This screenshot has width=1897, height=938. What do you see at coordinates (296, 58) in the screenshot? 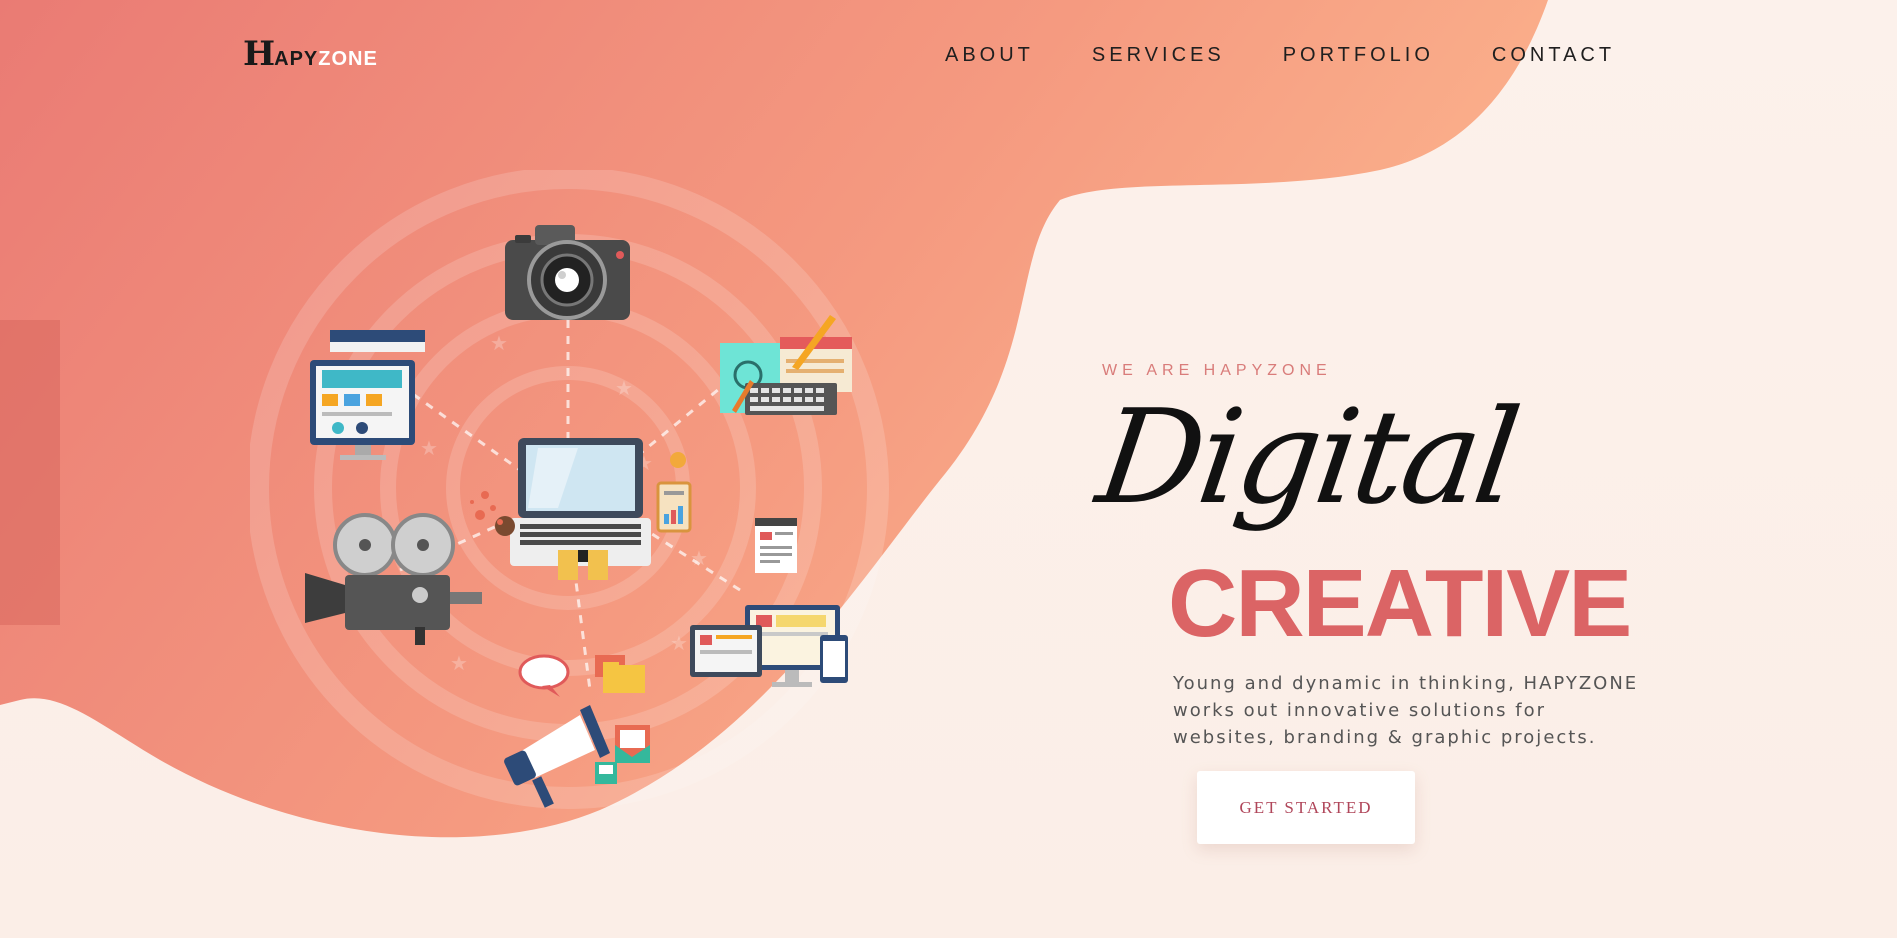
I see `logo-text-apy: APY` at bounding box center [296, 58].